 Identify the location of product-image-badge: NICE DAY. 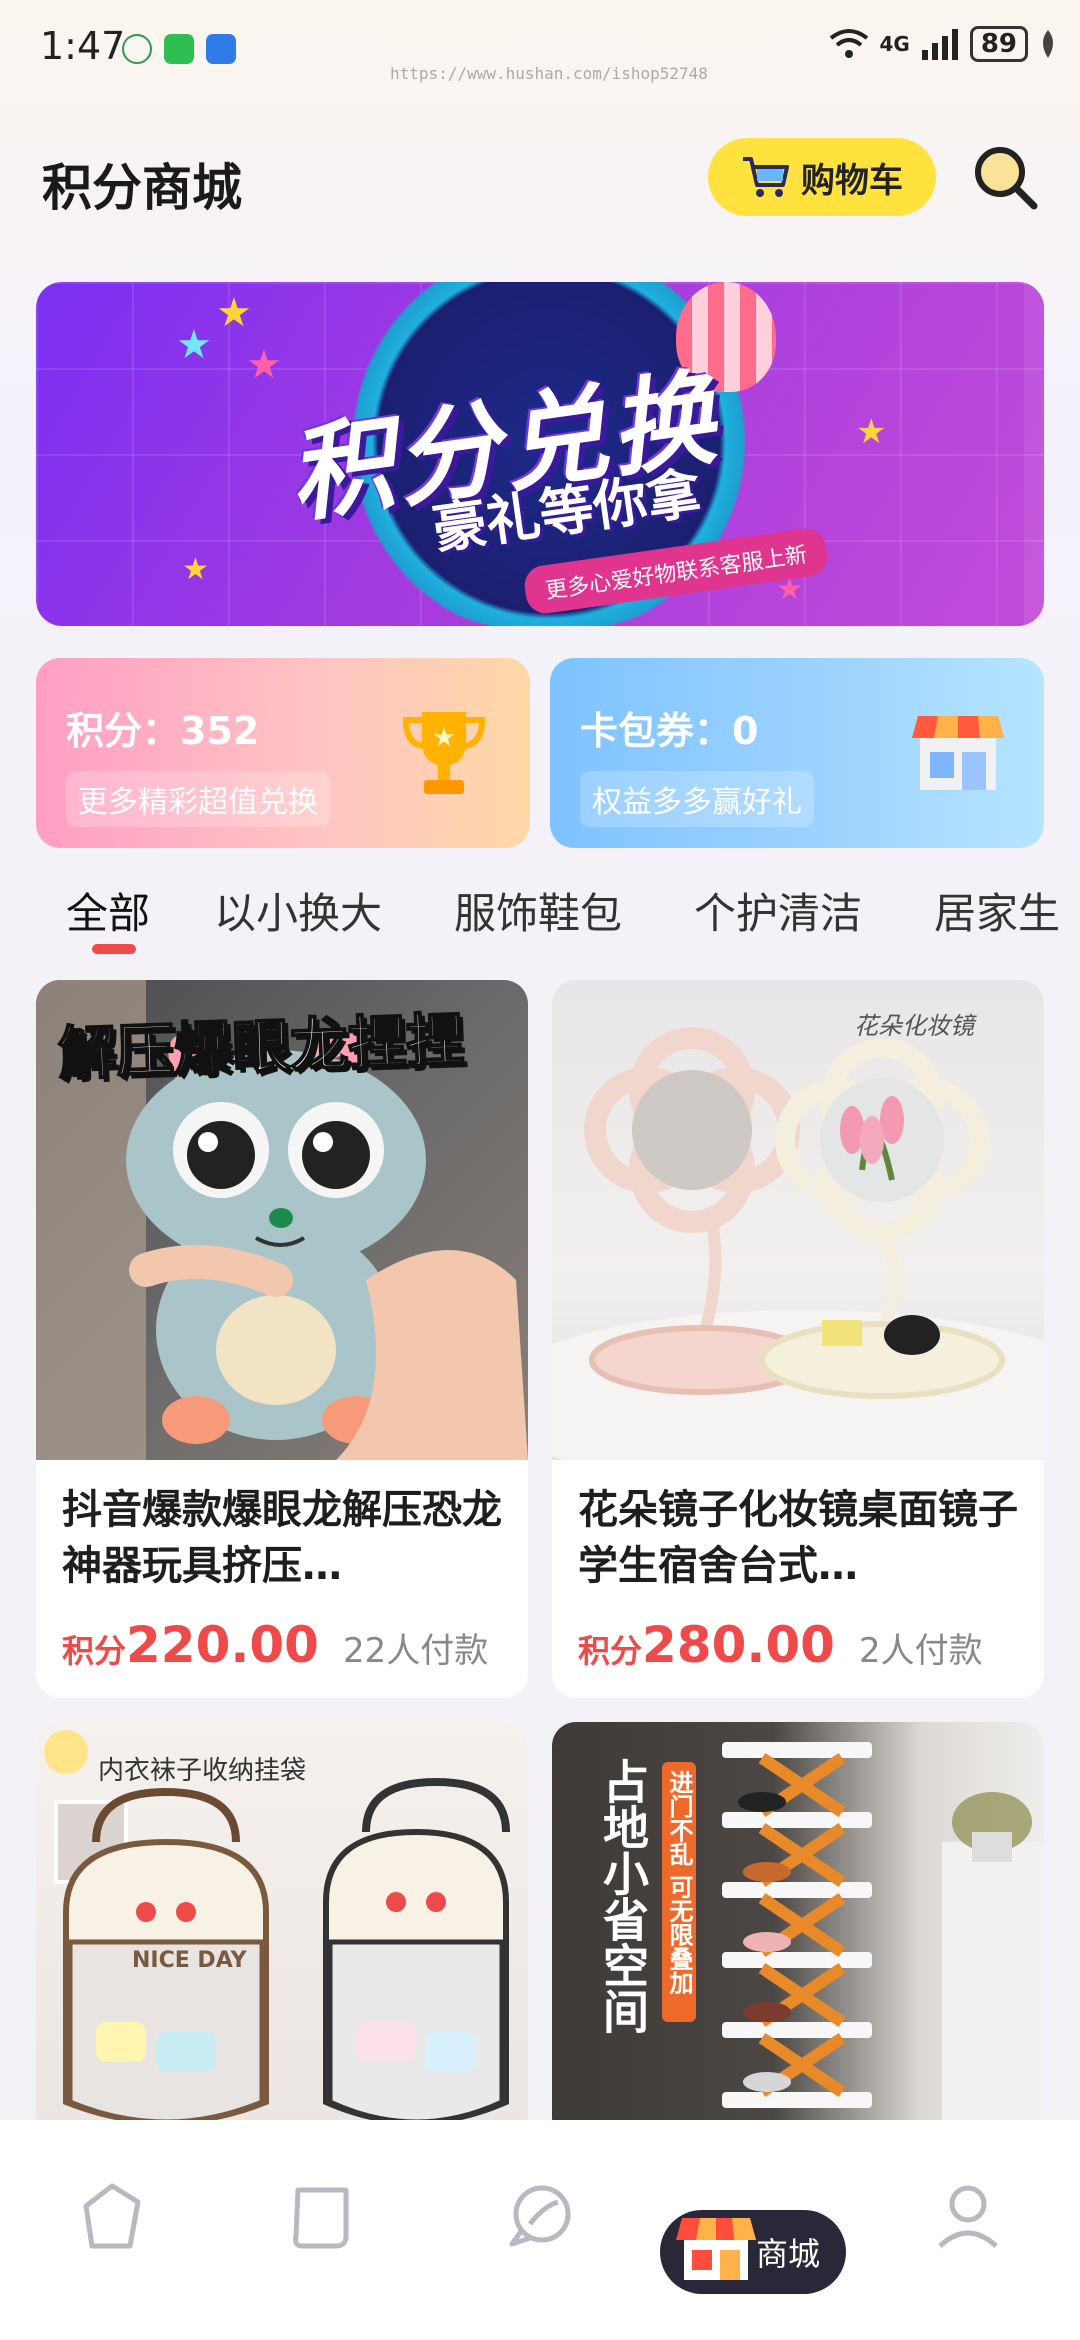
(189, 1960).